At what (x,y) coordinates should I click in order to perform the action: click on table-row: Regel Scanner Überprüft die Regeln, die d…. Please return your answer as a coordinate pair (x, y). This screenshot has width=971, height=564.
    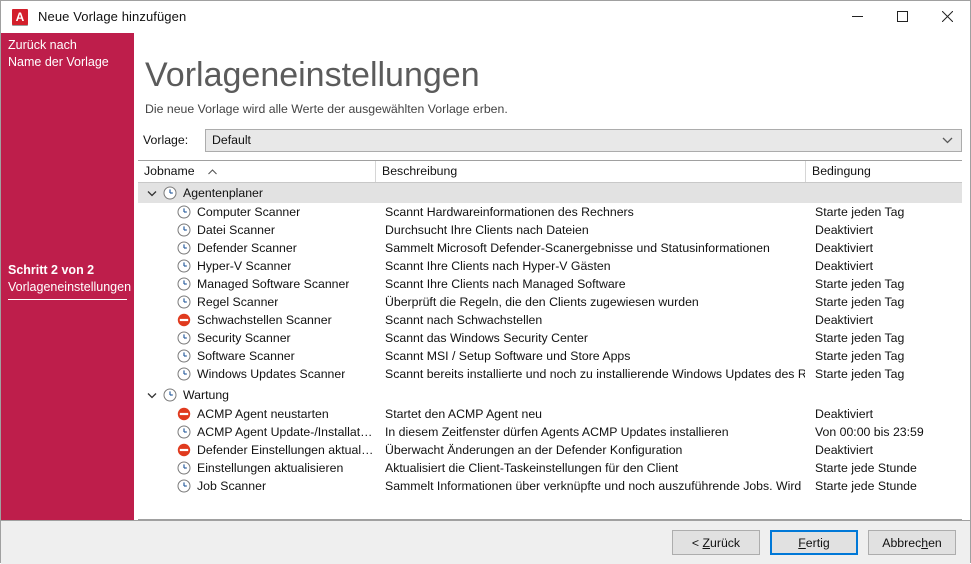
    Looking at the image, I should click on (550, 302).